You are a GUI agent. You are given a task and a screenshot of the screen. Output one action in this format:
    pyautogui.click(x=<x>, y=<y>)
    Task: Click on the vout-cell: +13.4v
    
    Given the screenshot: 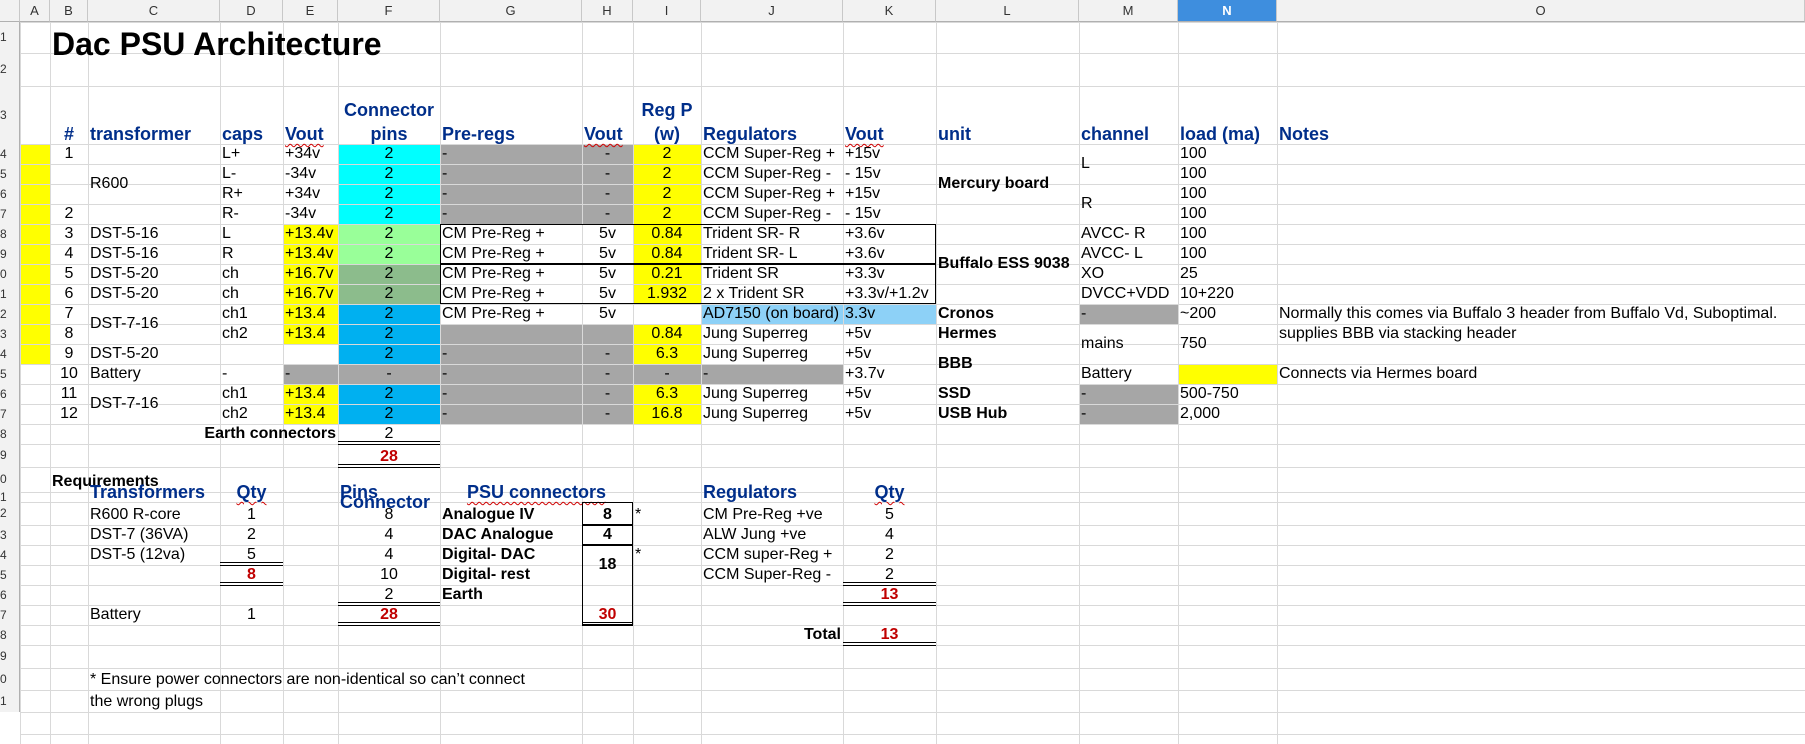 What is the action you would take?
    pyautogui.click(x=309, y=253)
    